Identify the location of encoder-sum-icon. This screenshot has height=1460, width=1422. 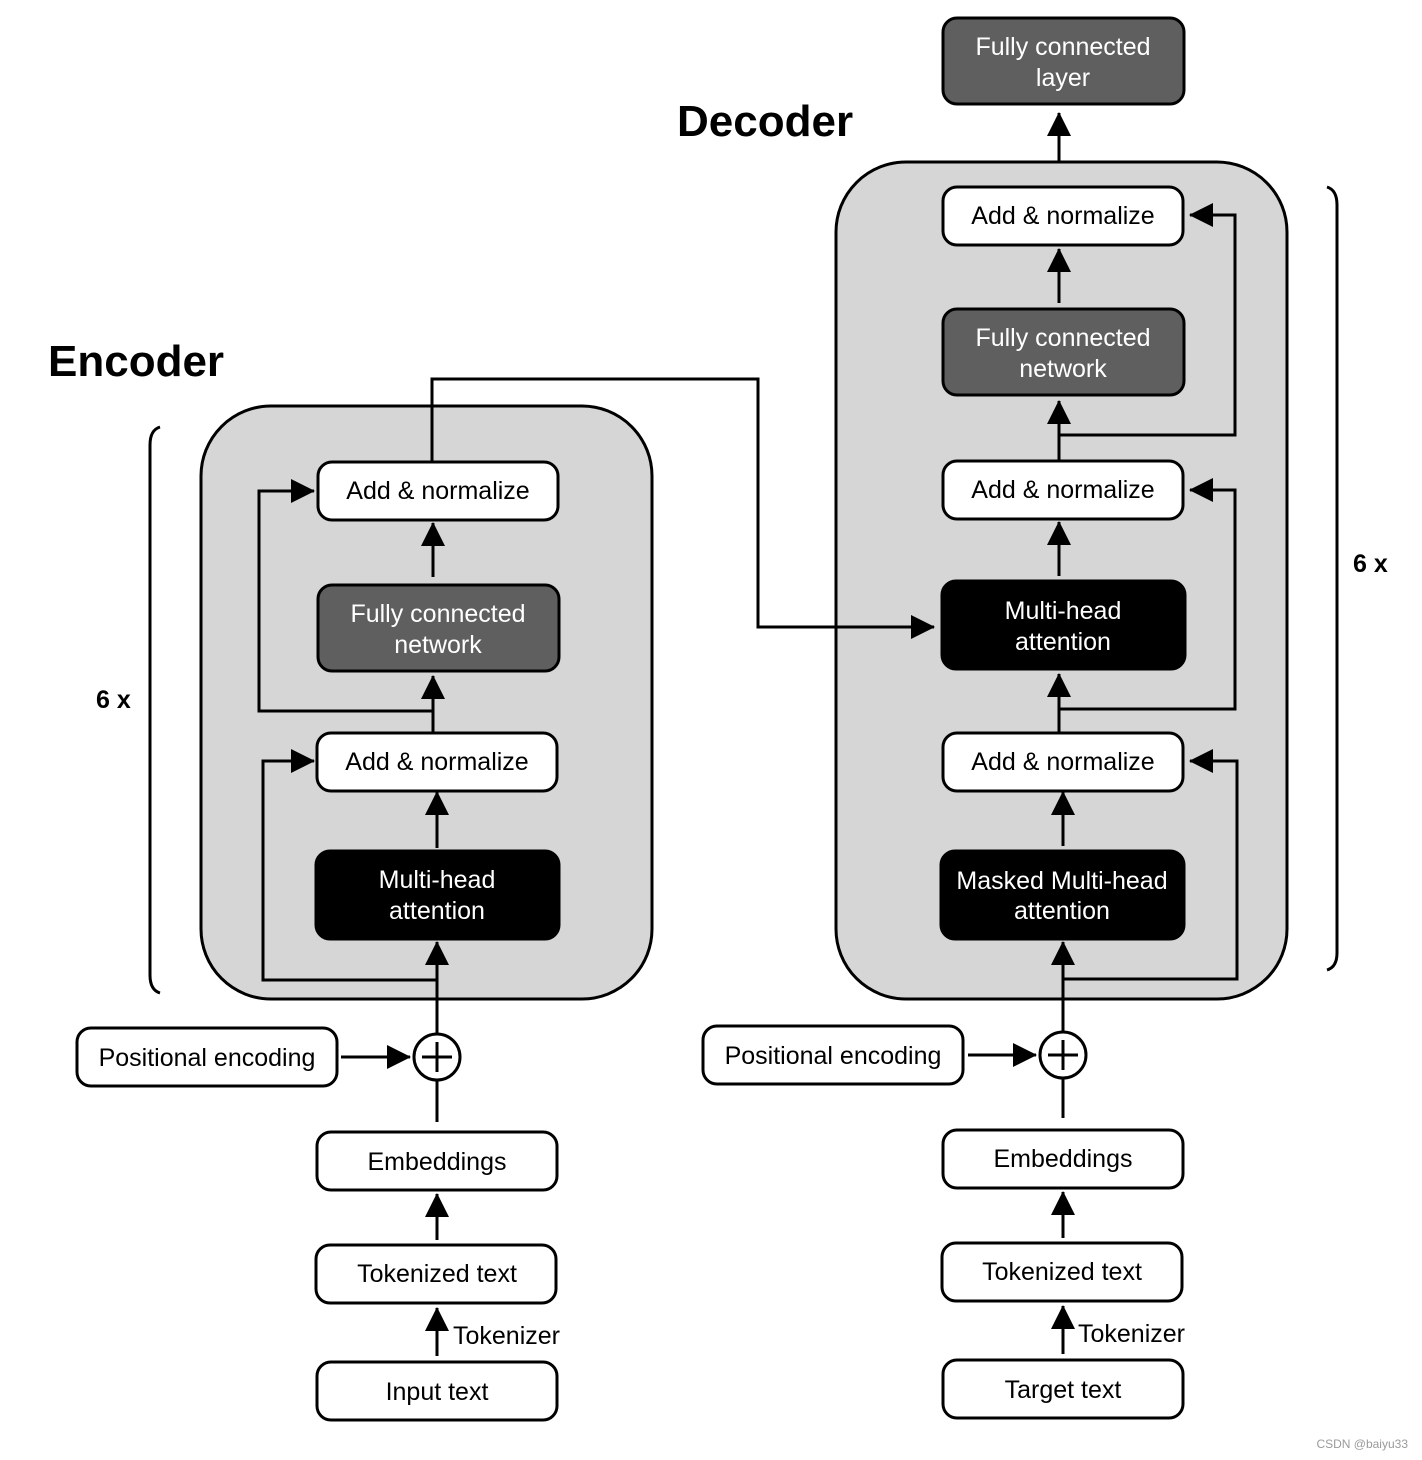
(437, 1057).